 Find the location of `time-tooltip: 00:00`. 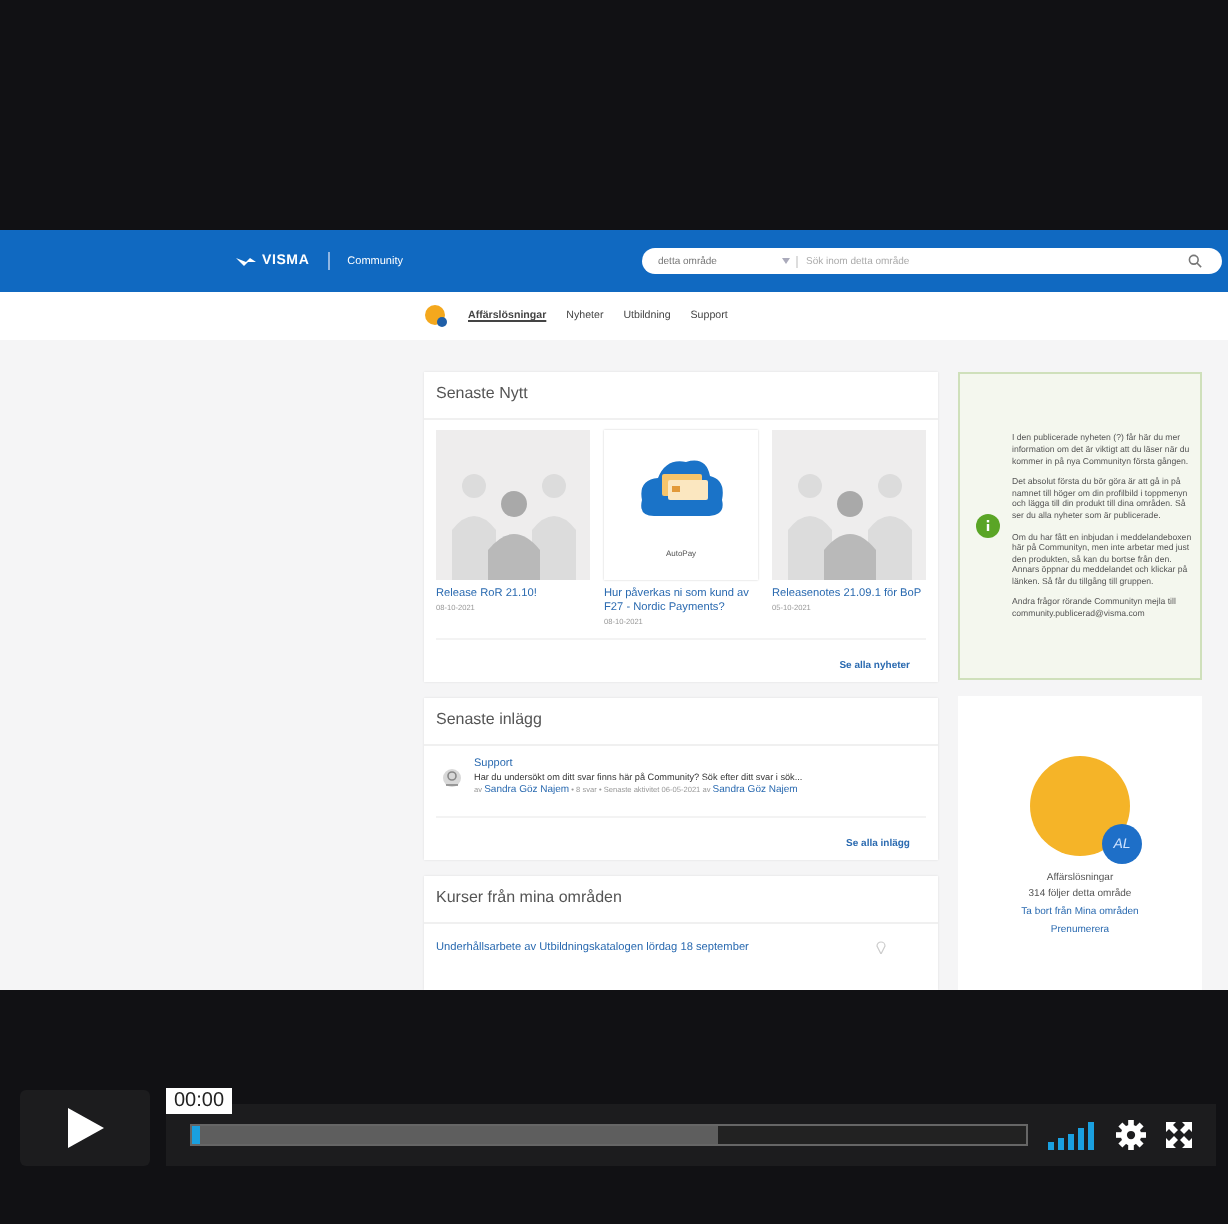

time-tooltip: 00:00 is located at coordinates (199, 1101).